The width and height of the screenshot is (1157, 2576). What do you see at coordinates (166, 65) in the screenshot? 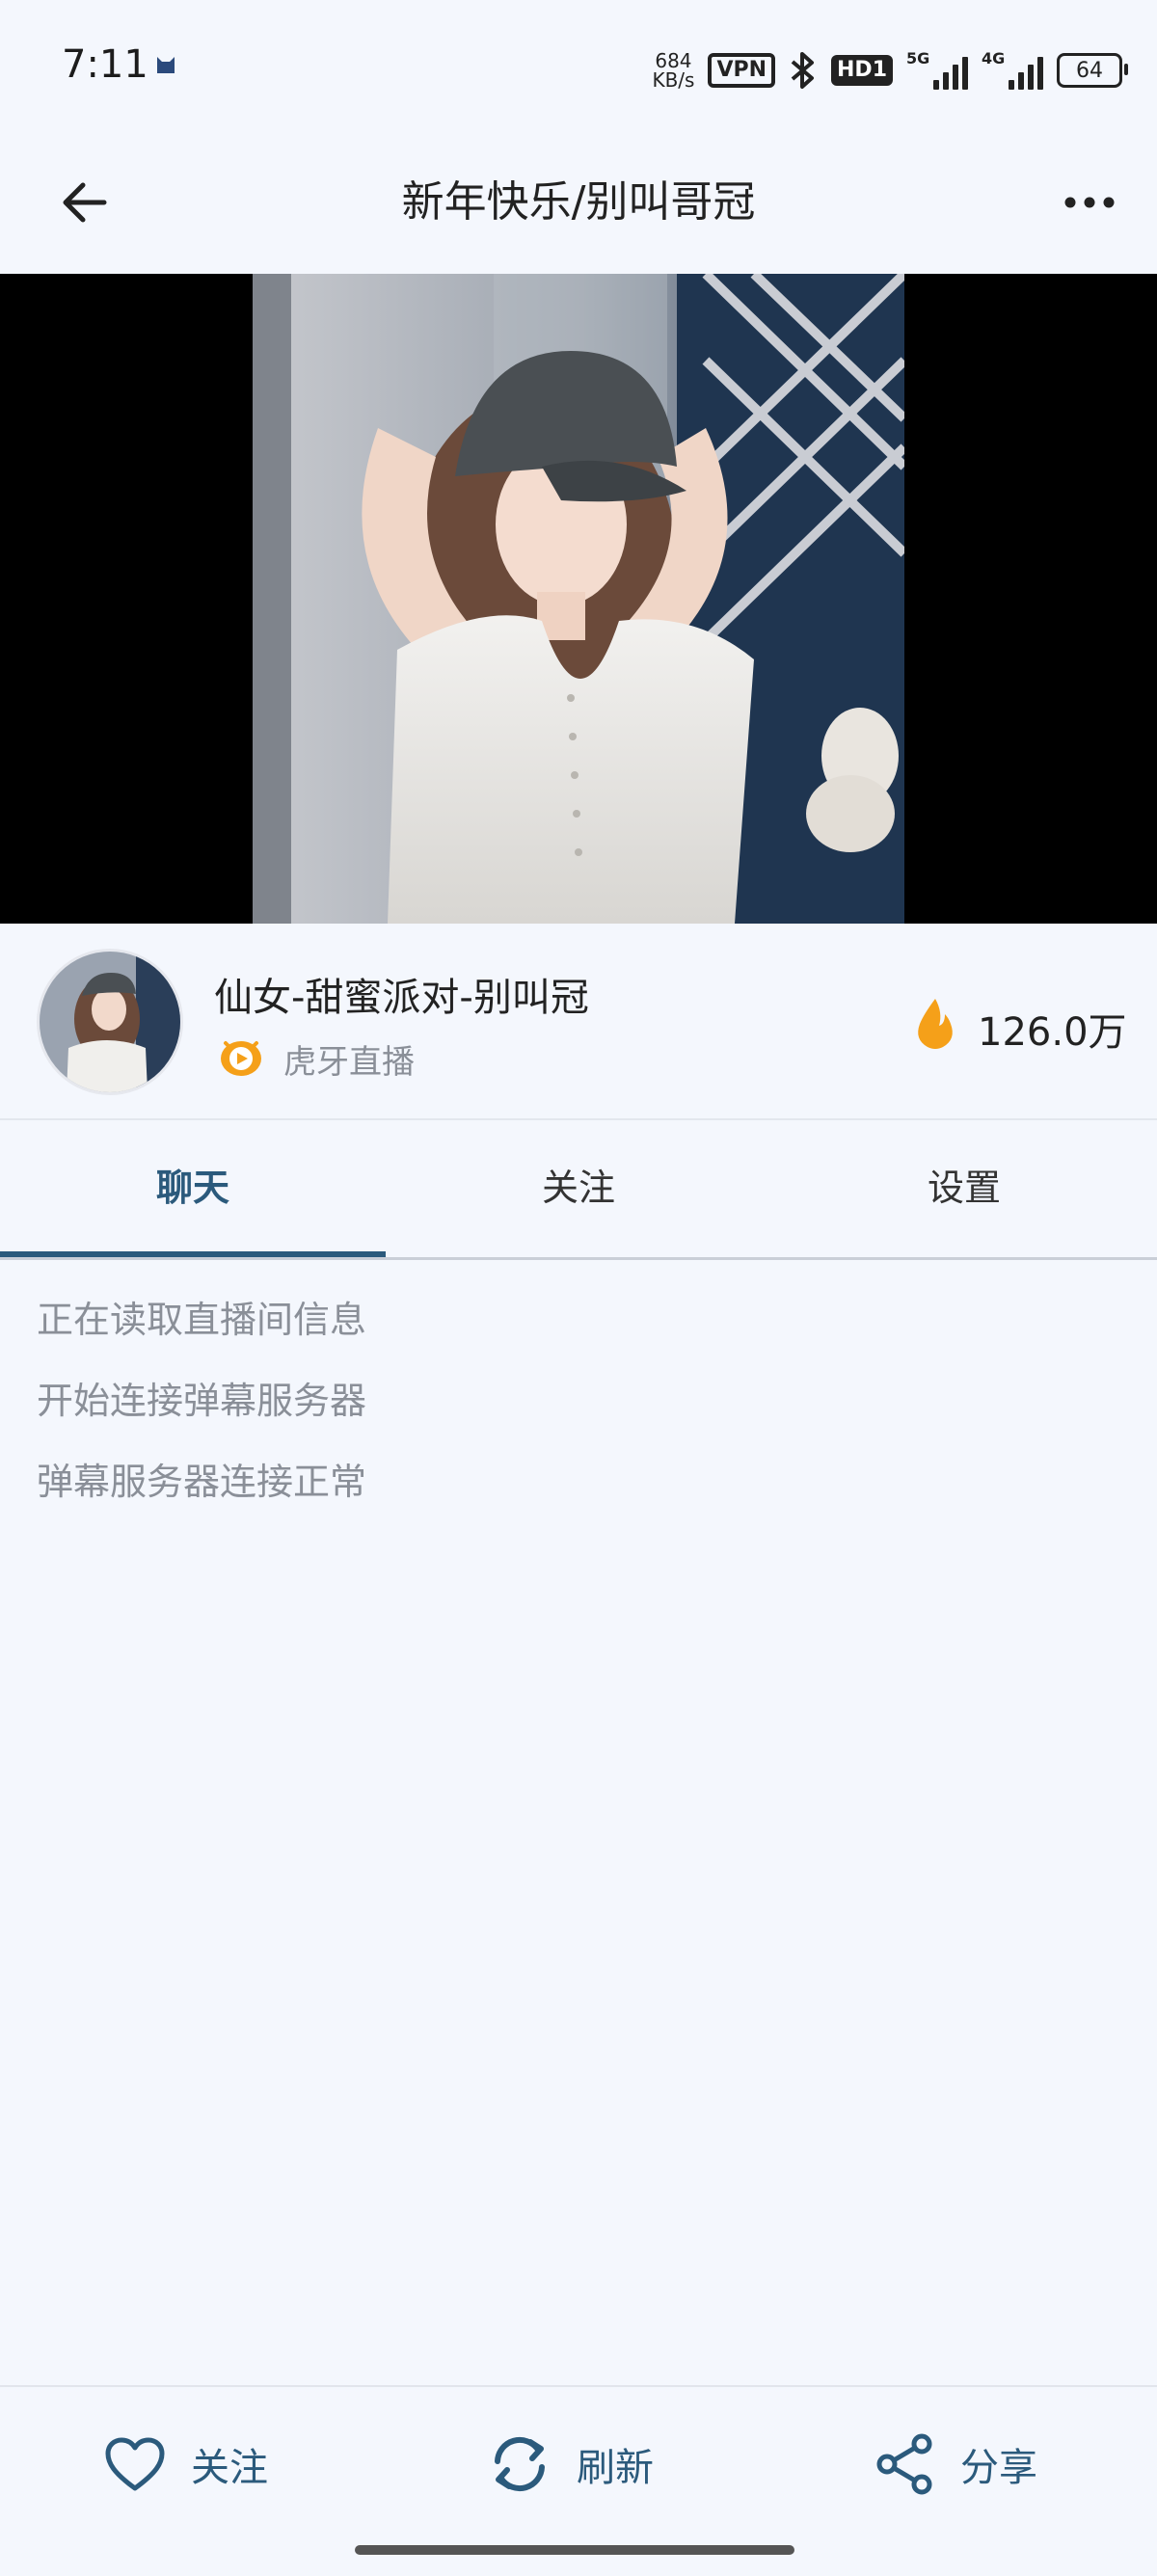
I see `cat-notification-icon` at bounding box center [166, 65].